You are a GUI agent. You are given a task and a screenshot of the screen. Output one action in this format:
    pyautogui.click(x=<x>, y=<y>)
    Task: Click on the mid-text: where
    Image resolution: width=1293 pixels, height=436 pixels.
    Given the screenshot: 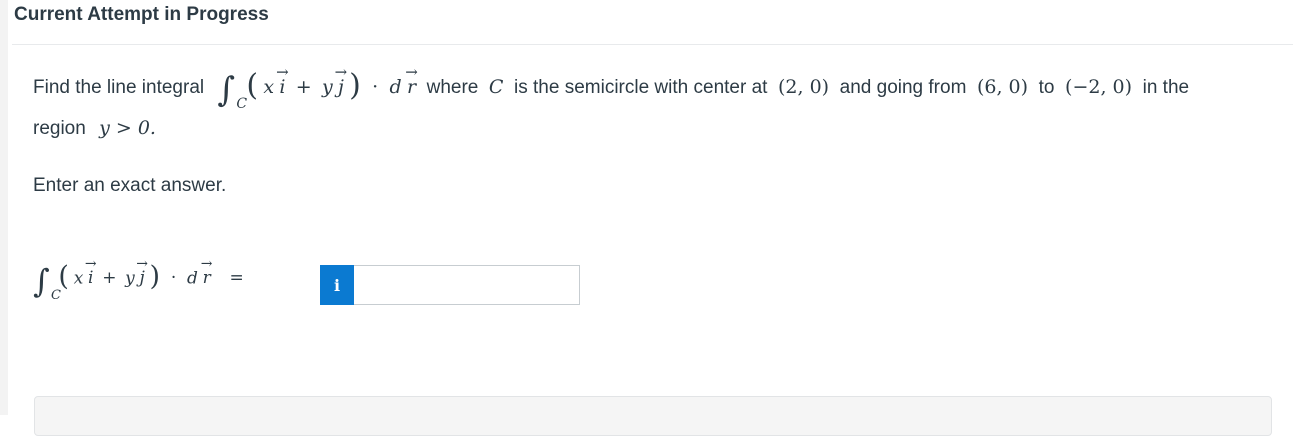 What is the action you would take?
    pyautogui.click(x=452, y=88)
    